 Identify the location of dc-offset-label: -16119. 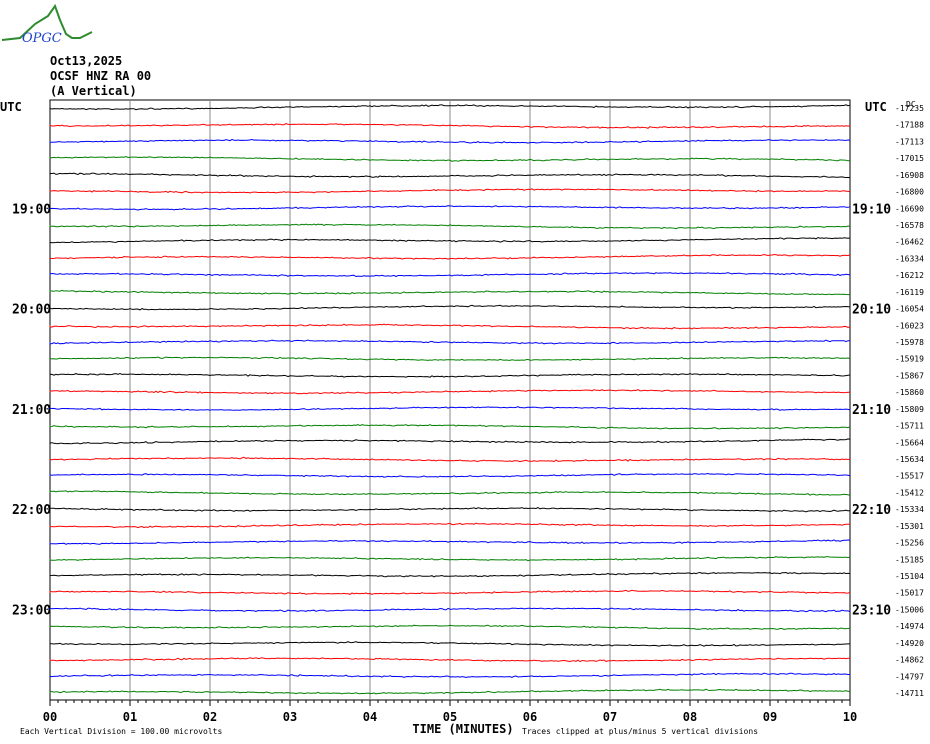
(909, 292).